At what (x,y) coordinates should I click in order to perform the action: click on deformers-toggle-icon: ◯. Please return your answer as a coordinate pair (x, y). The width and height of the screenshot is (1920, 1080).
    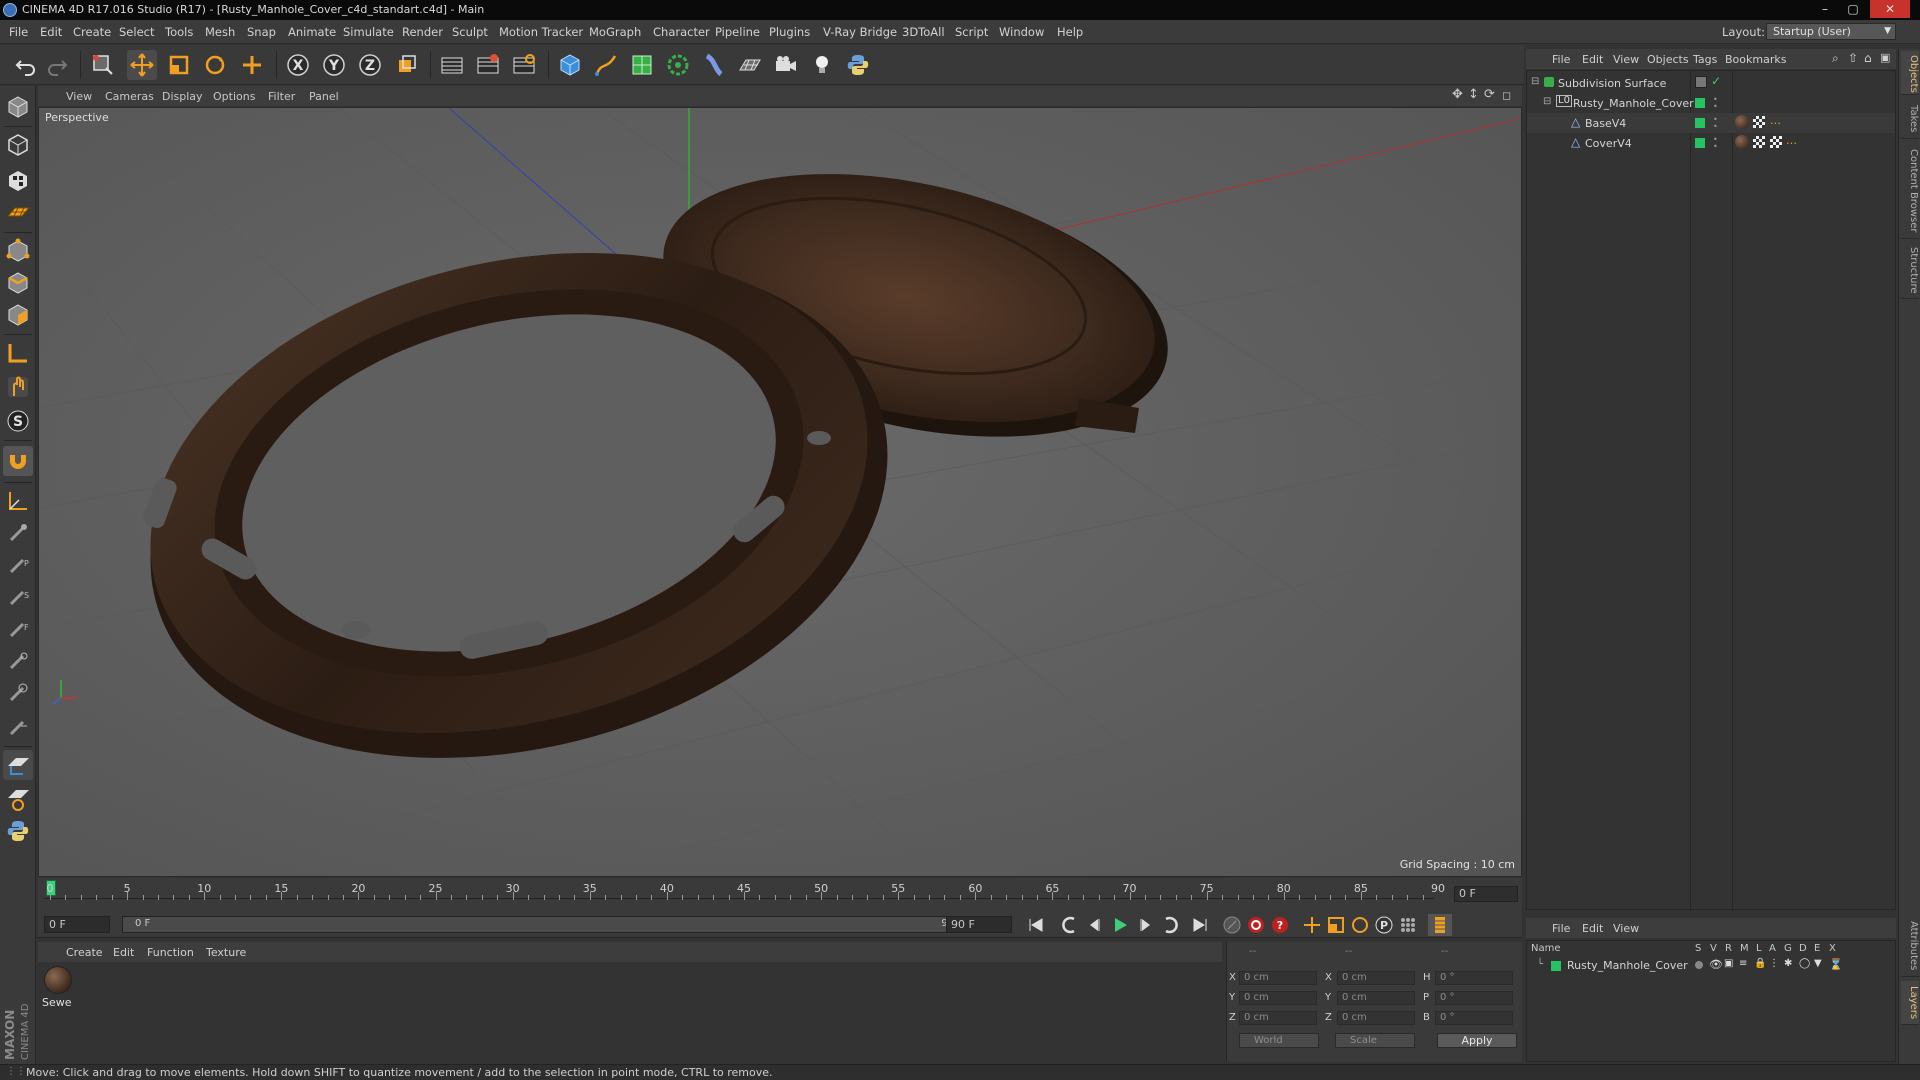
    Looking at the image, I should click on (1804, 963).